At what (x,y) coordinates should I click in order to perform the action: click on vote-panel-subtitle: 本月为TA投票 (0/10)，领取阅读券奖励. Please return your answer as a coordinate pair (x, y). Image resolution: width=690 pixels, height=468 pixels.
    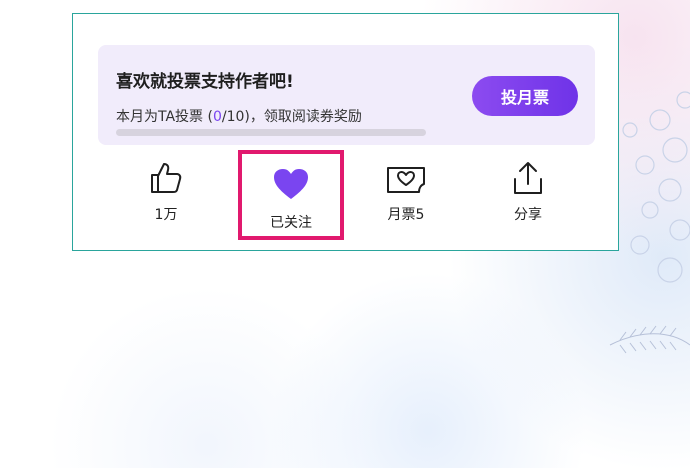
    Looking at the image, I should click on (239, 116).